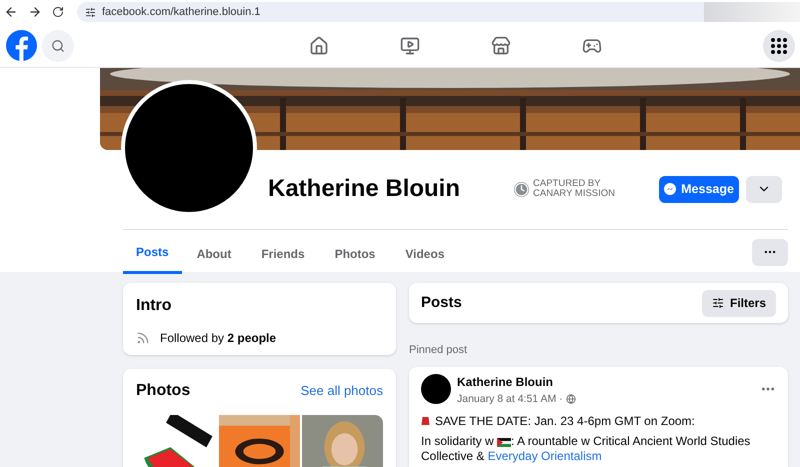 This screenshot has height=467, width=800. I want to click on reload-icon, so click(58, 12).